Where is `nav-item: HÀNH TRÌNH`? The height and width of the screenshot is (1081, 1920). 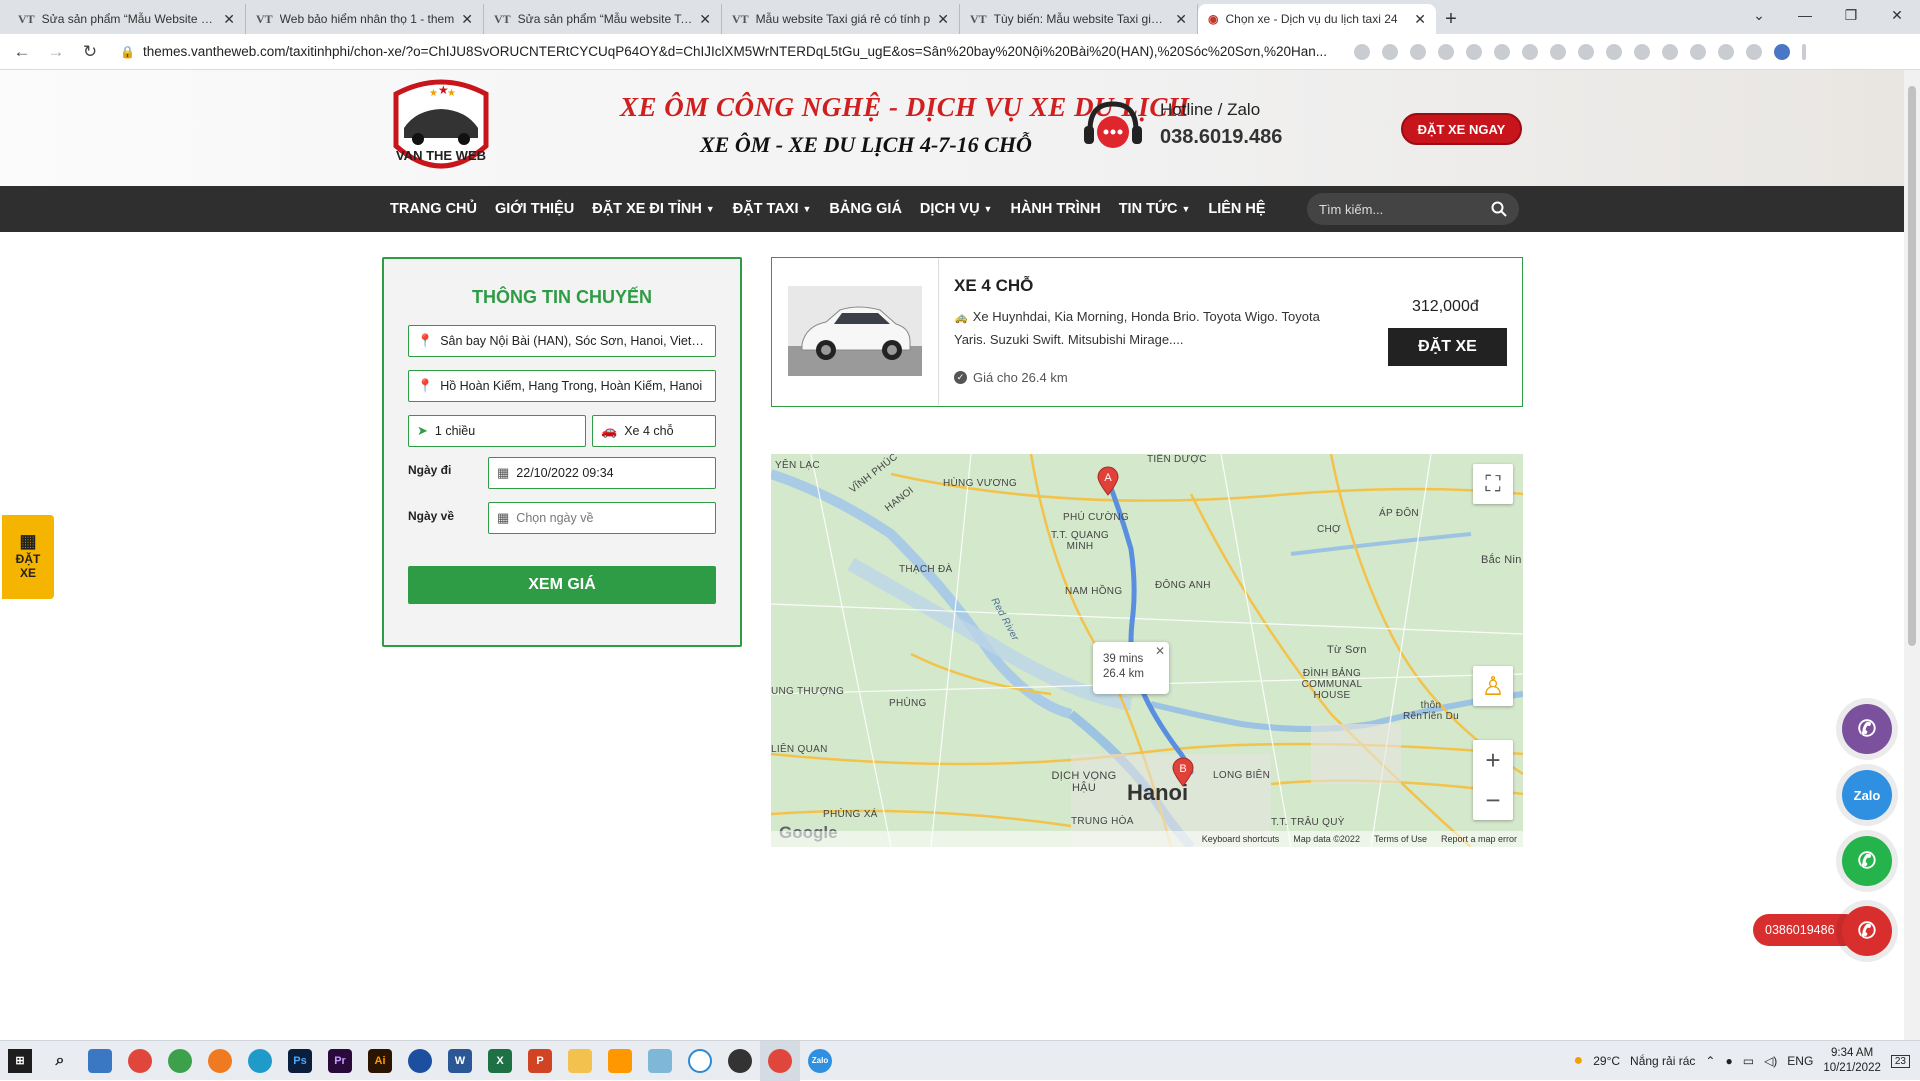
nav-item: HÀNH TRÌNH is located at coordinates (1055, 209).